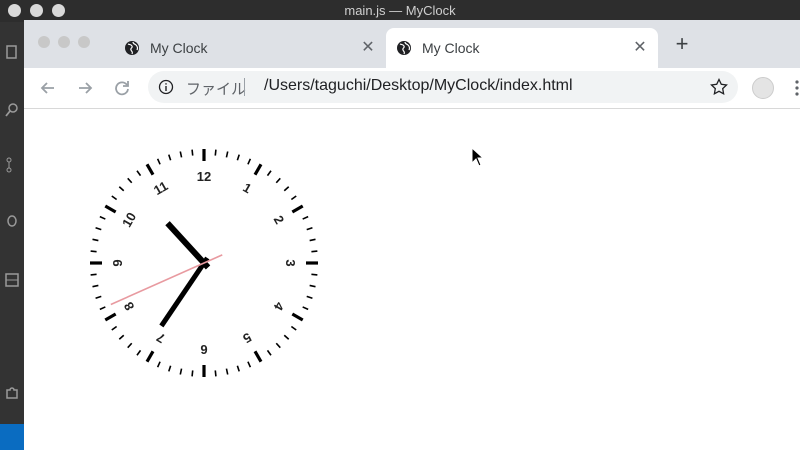 This screenshot has height=450, width=800. Describe the element at coordinates (12, 220) in the screenshot. I see `debug-icon` at that location.